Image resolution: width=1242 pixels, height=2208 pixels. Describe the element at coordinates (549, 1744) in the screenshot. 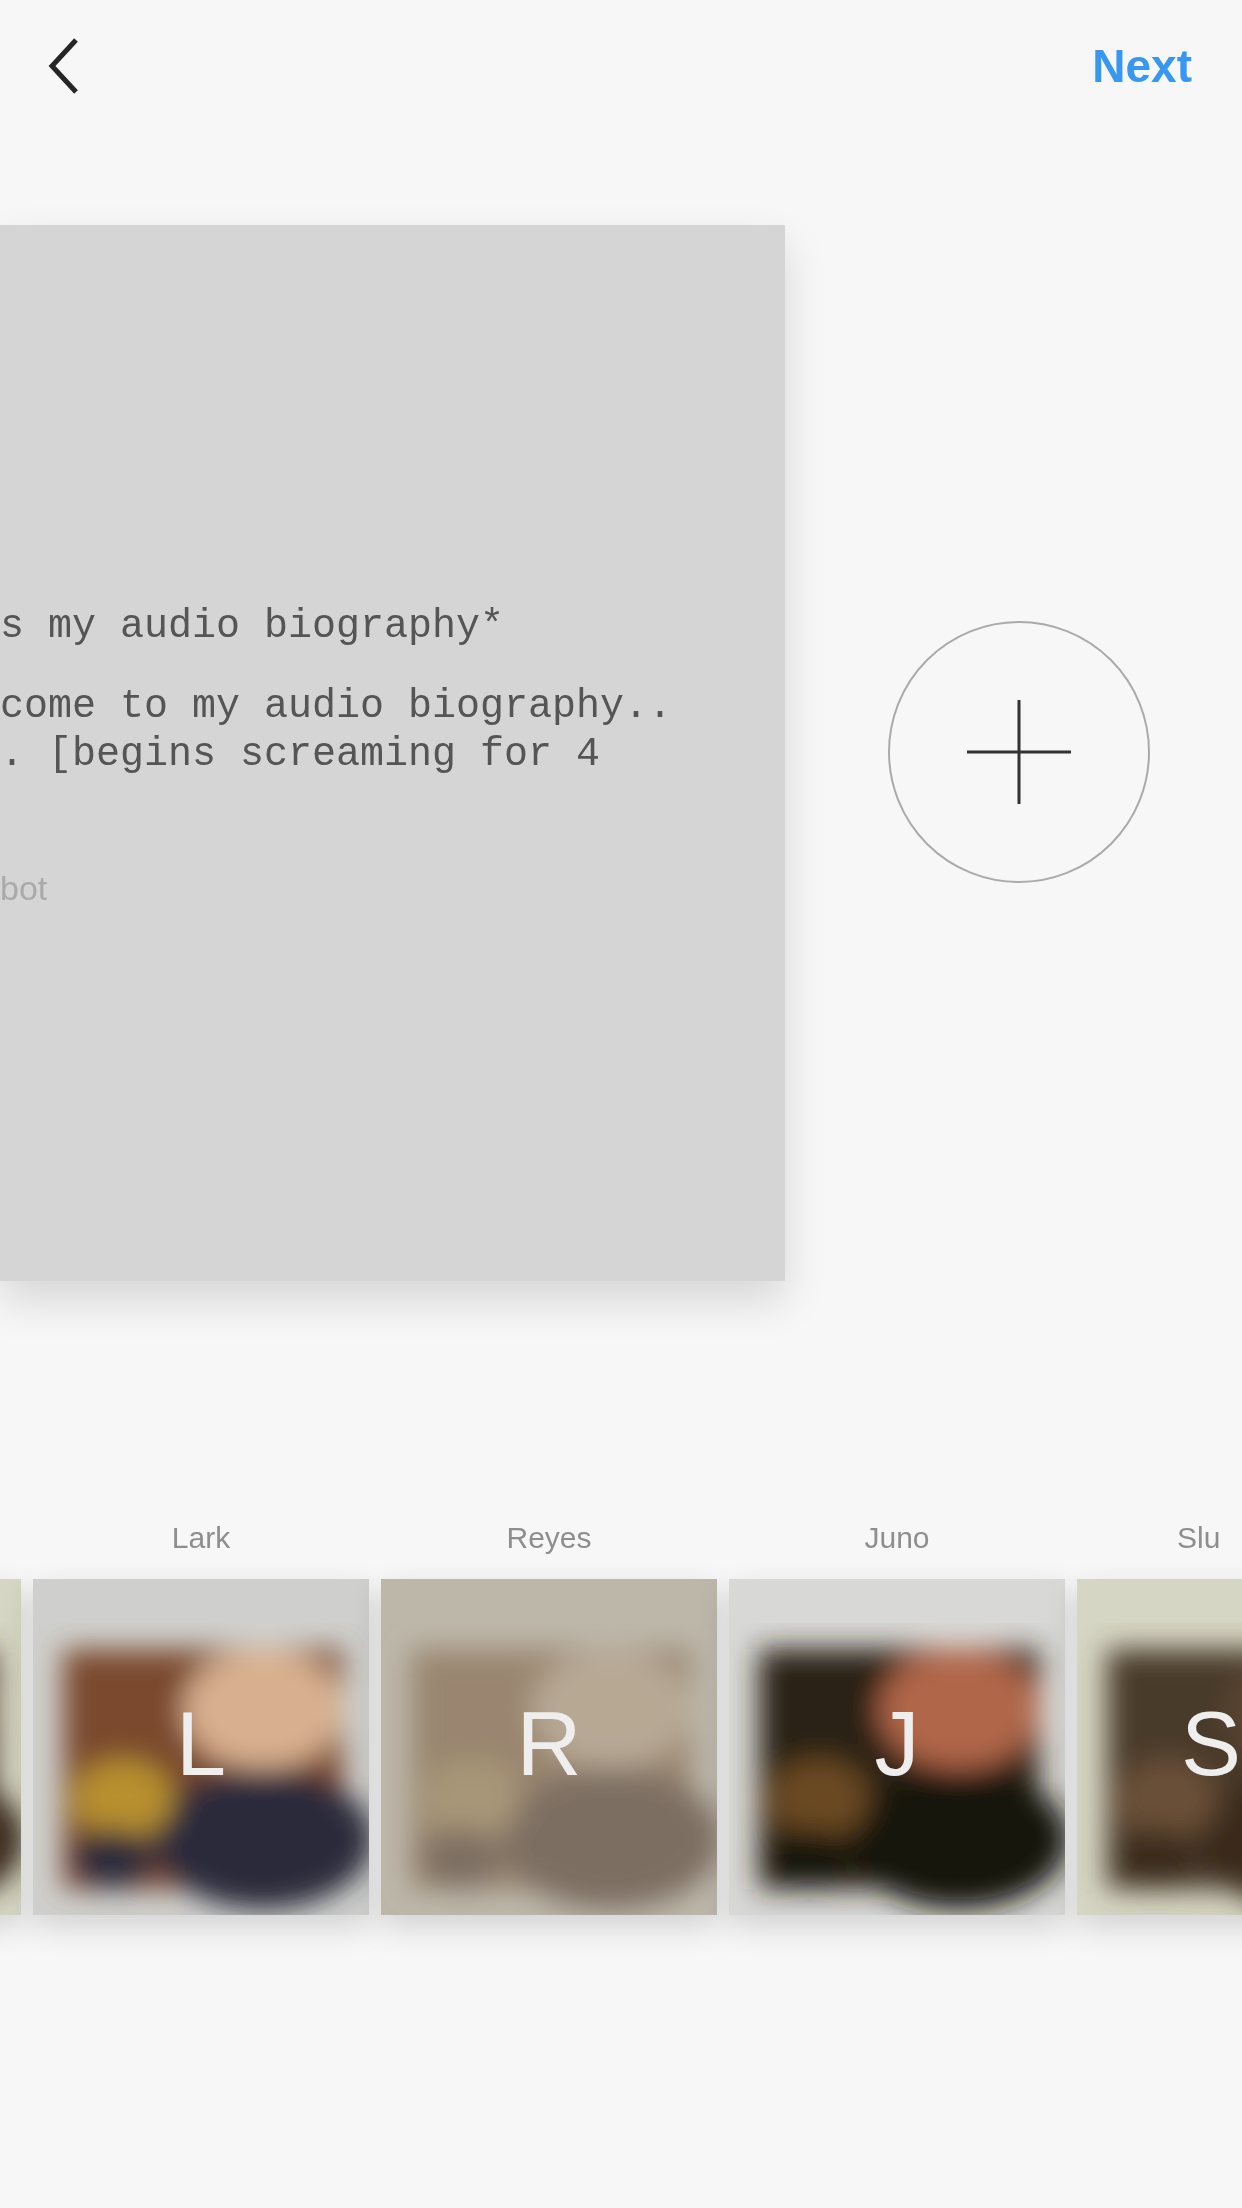

I see `filter-initial: R` at that location.